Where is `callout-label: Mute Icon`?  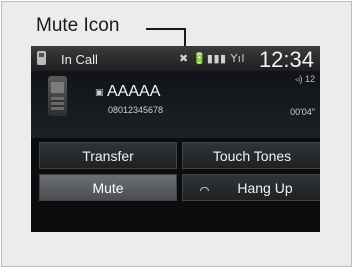
callout-label: Mute Icon is located at coordinates (78, 25).